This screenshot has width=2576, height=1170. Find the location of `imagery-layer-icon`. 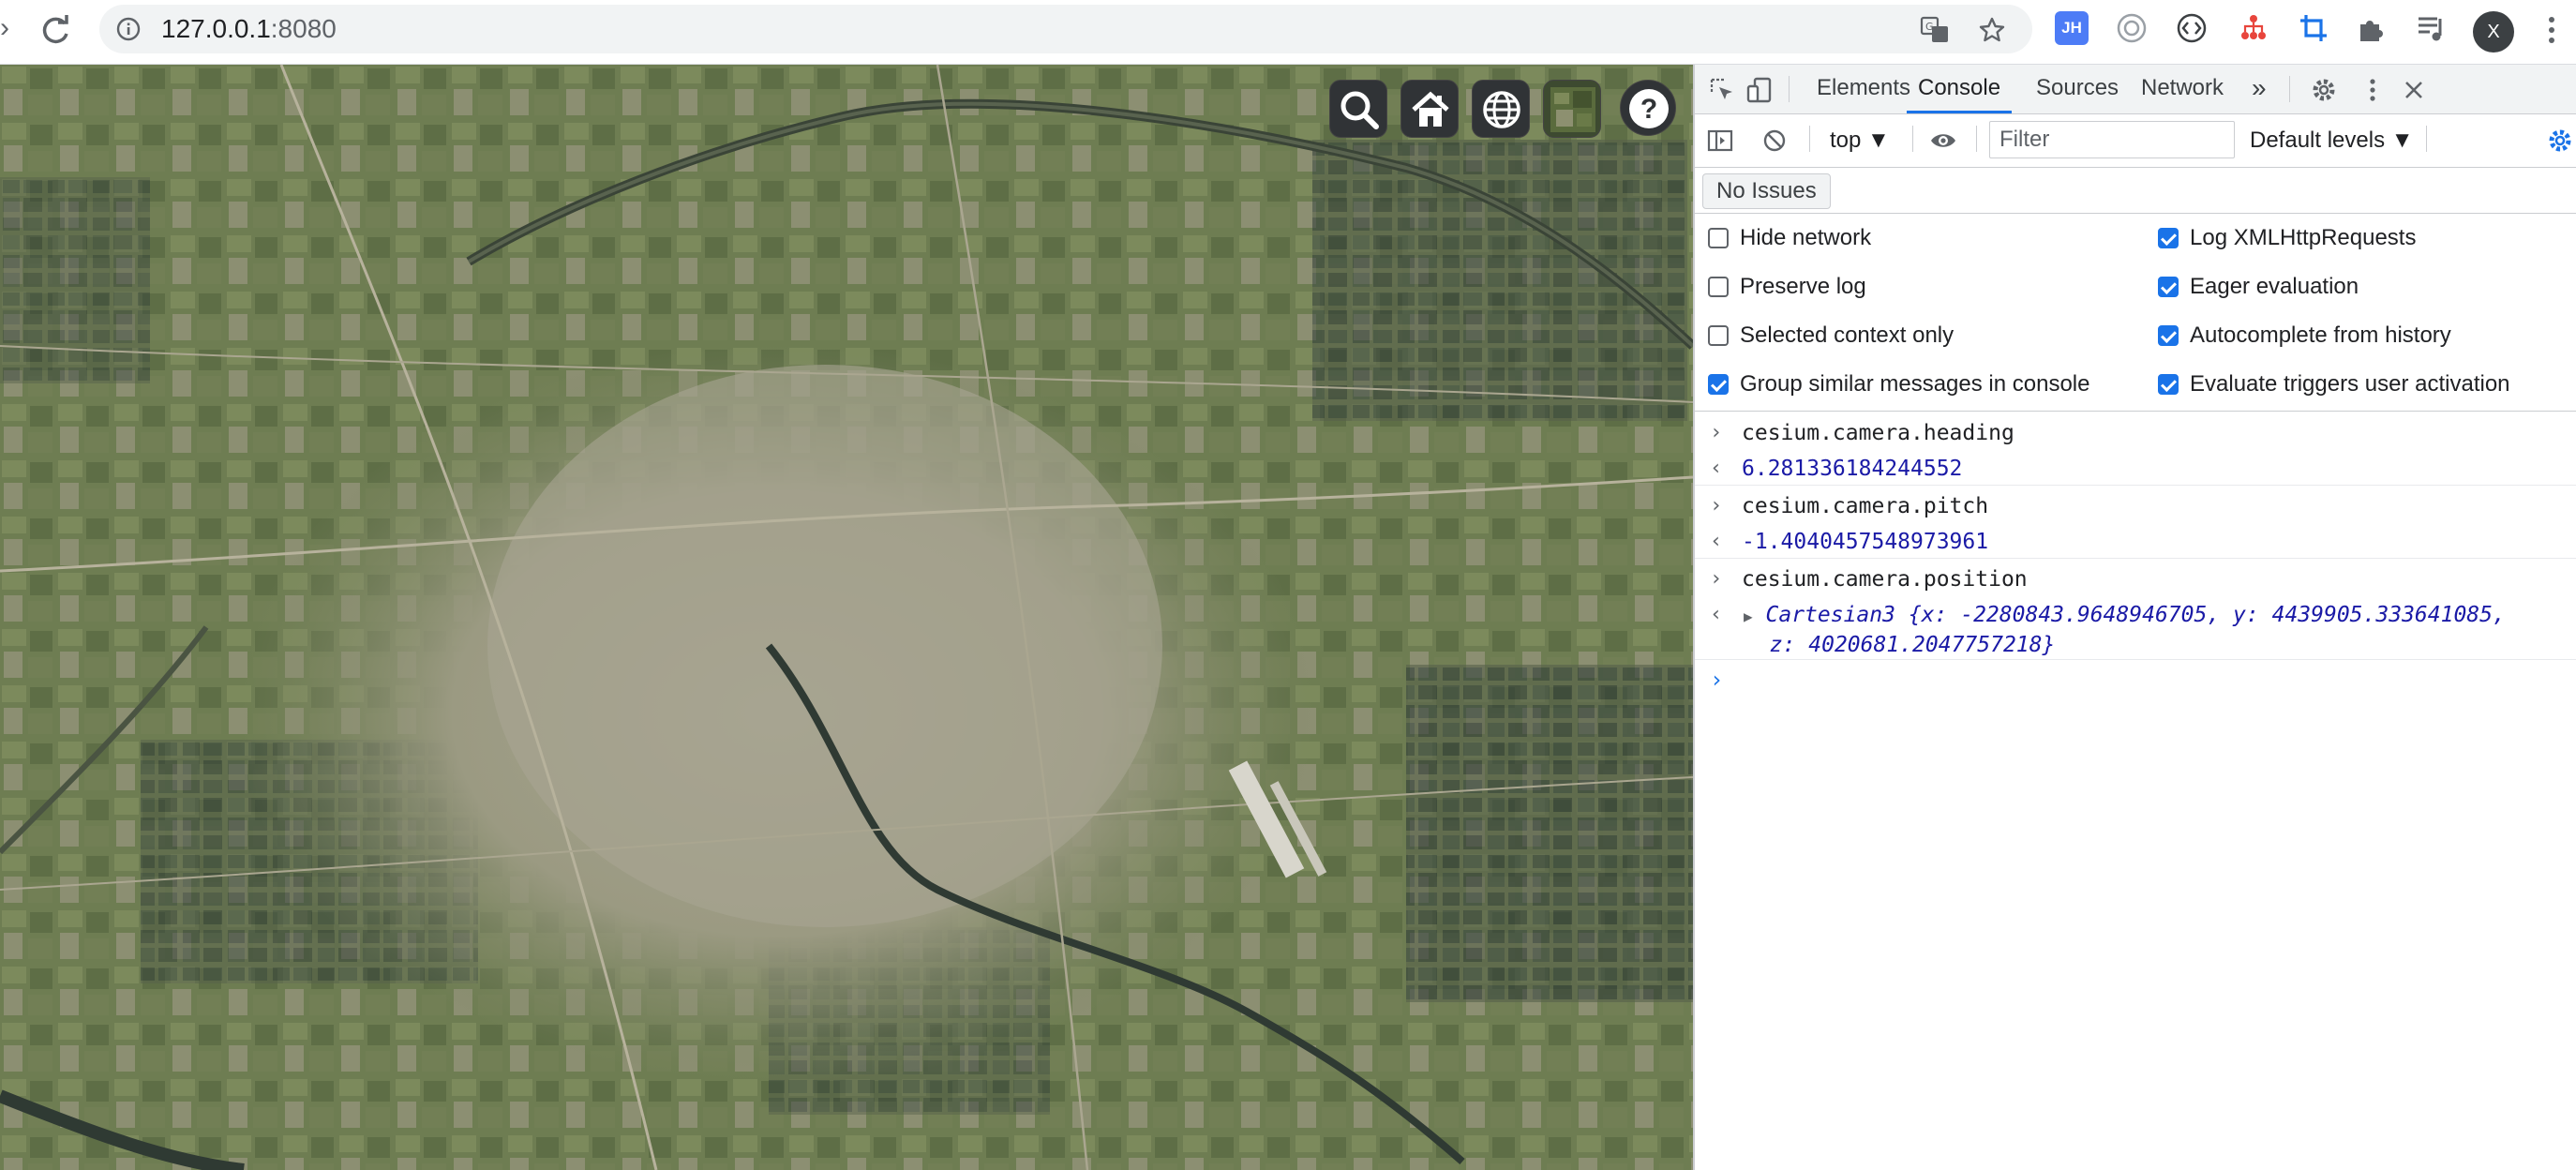

imagery-layer-icon is located at coordinates (1572, 109).